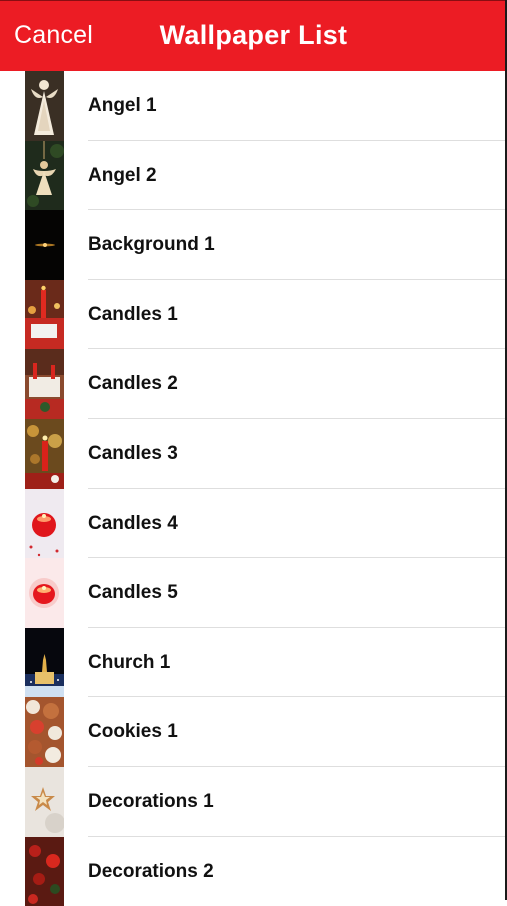 This screenshot has height=906, width=507. I want to click on list-item: Candles 4, so click(253, 523).